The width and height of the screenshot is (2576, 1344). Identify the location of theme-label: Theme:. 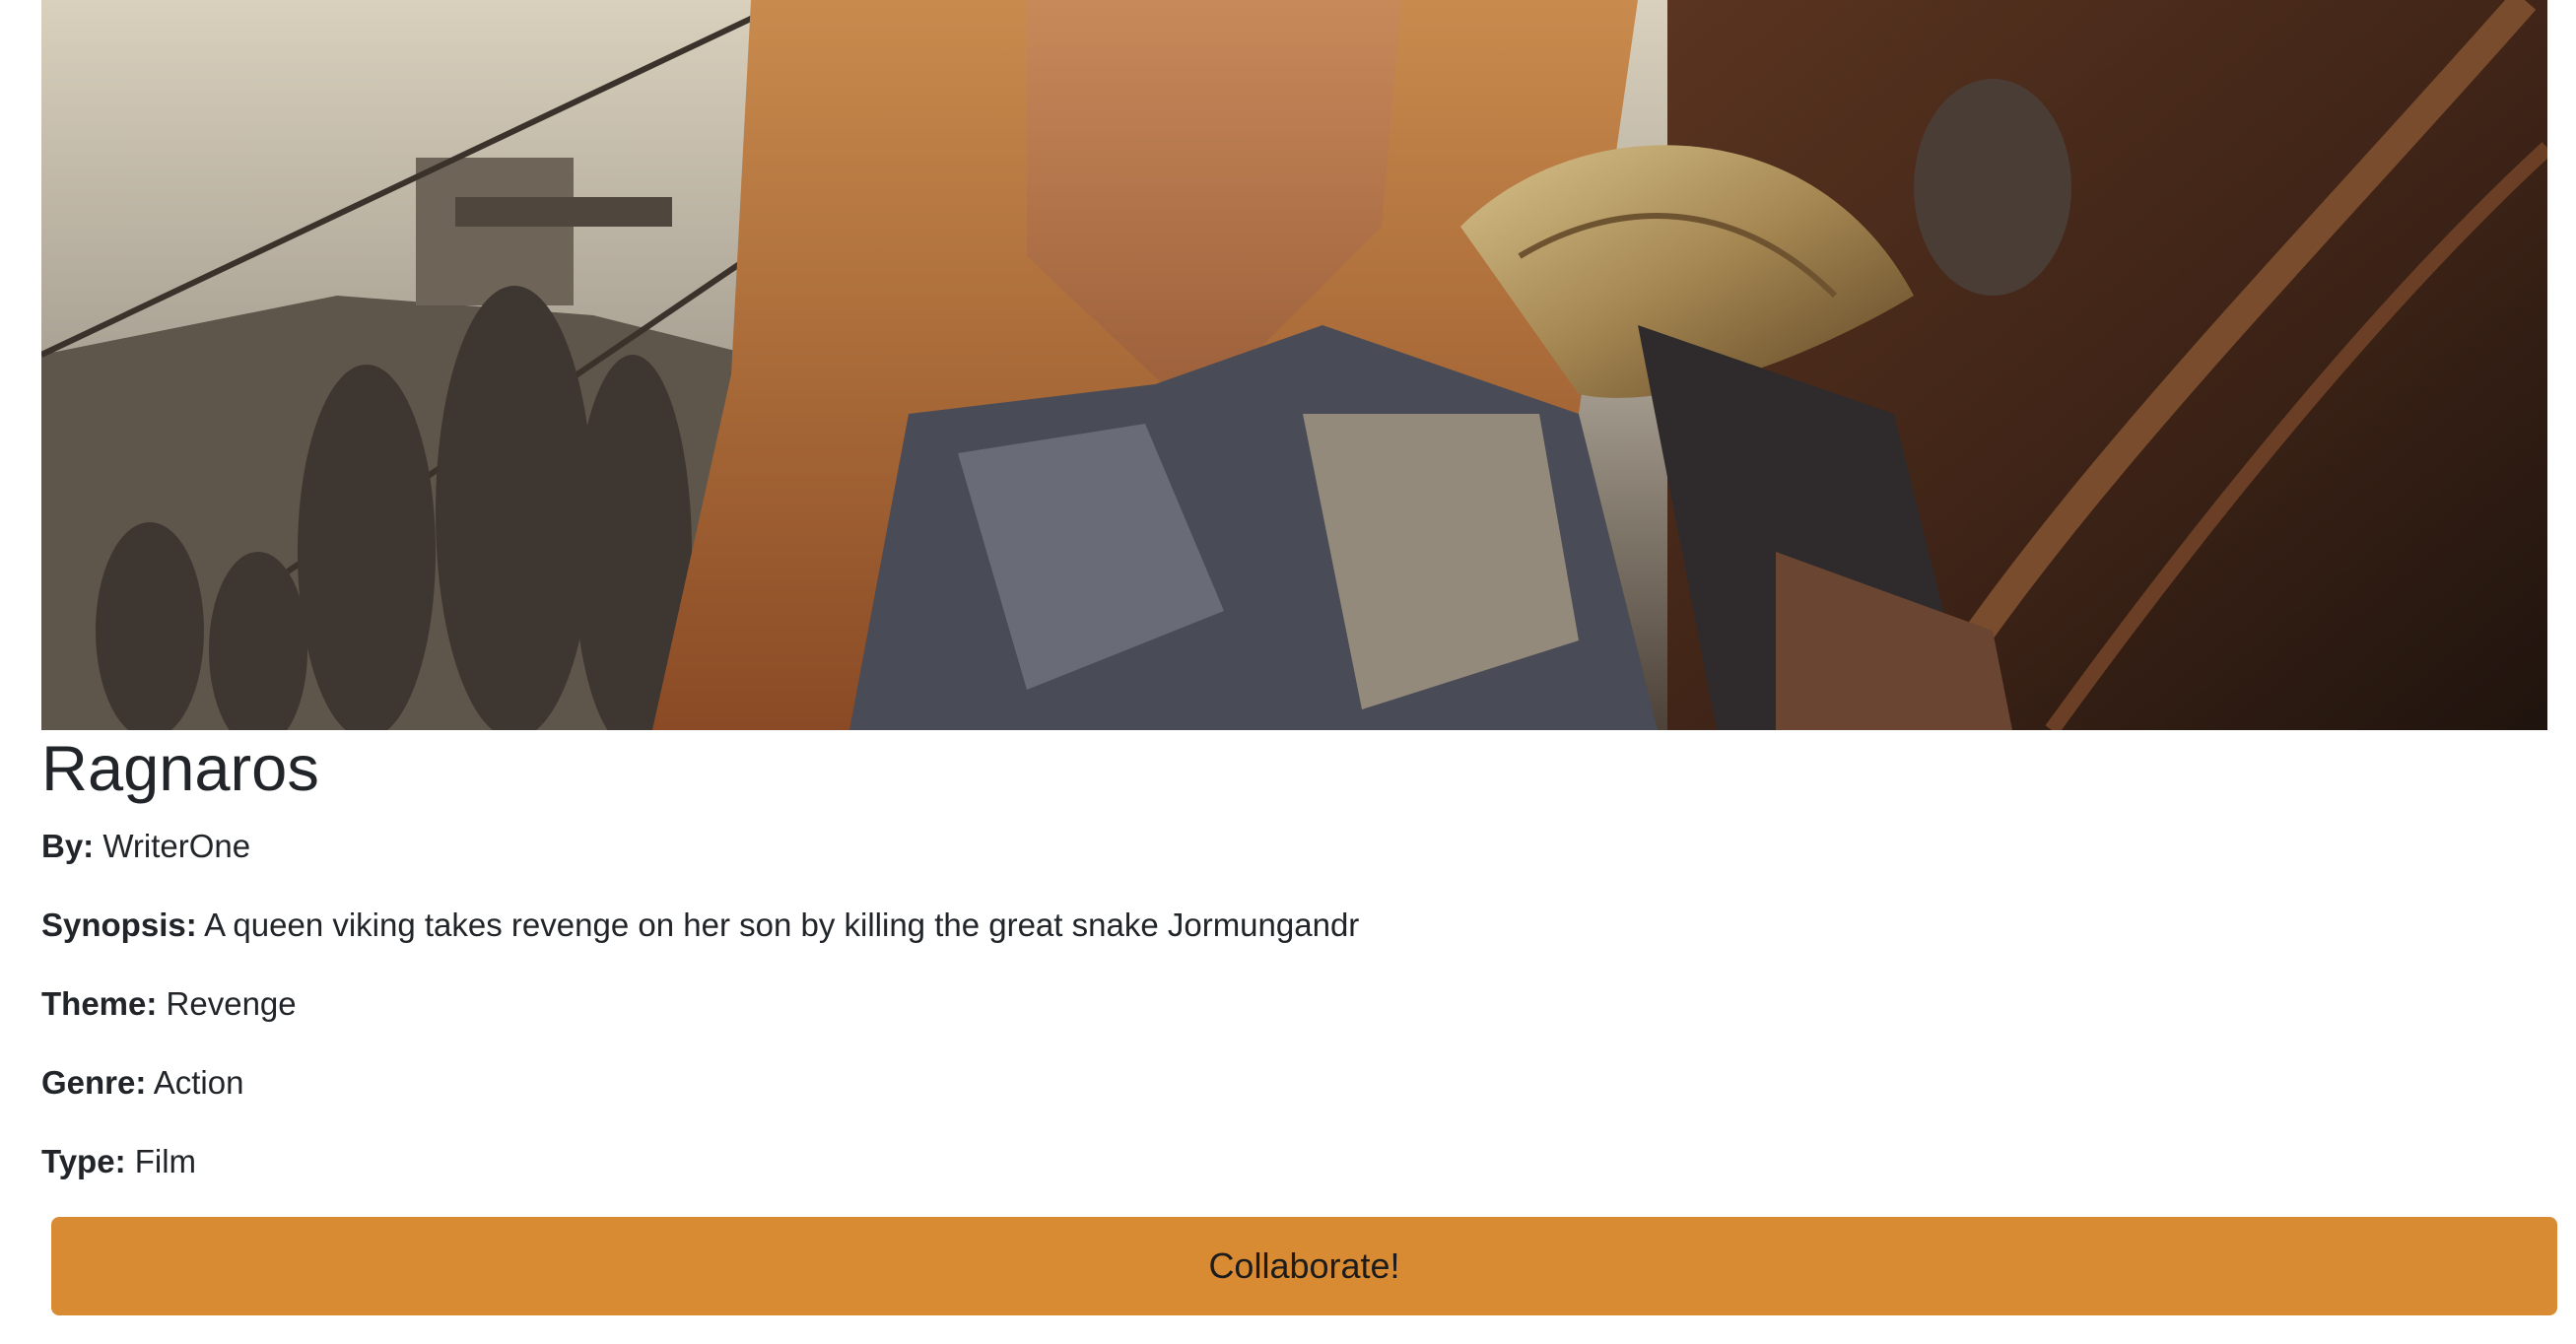
(99, 1003).